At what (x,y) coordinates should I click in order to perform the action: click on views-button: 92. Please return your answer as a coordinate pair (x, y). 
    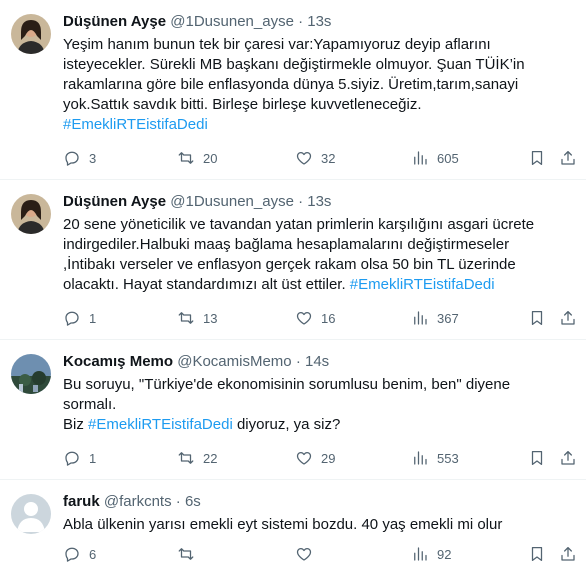
    Looking at the image, I should click on (431, 554).